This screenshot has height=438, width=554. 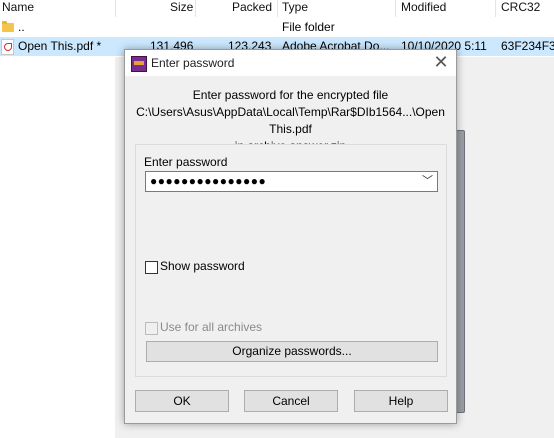 What do you see at coordinates (211, 327) in the screenshot?
I see `use-for-all-archives-label: Use for all archives` at bounding box center [211, 327].